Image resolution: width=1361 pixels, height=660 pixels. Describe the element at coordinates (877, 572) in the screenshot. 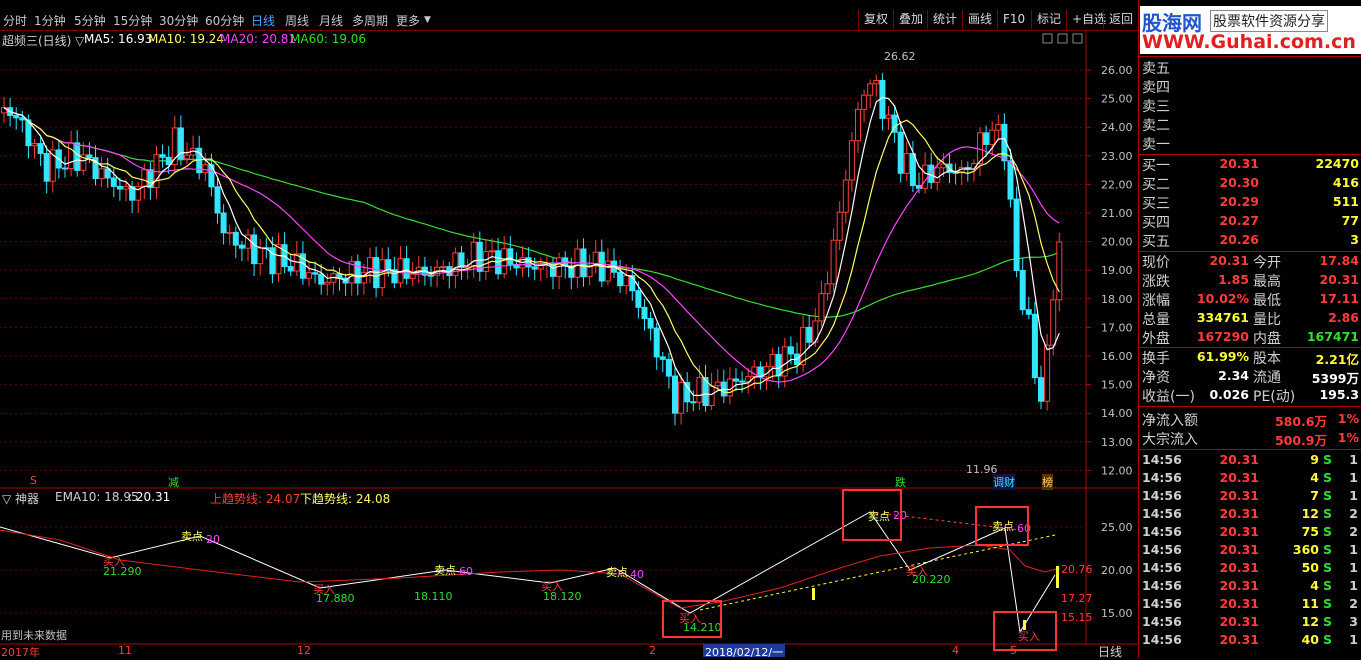

I see `up-trend-line` at that location.